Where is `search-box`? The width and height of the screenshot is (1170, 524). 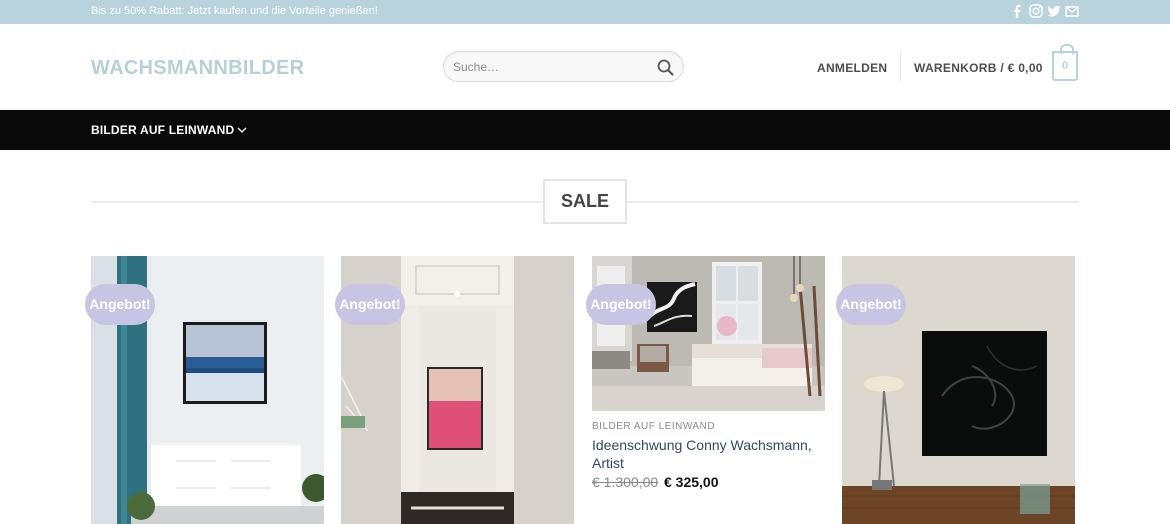
search-box is located at coordinates (563, 66).